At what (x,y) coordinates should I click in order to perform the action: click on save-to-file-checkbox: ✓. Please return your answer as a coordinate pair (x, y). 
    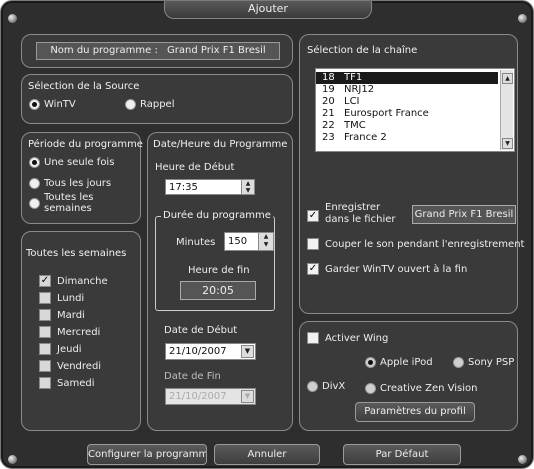
    Looking at the image, I should click on (313, 216).